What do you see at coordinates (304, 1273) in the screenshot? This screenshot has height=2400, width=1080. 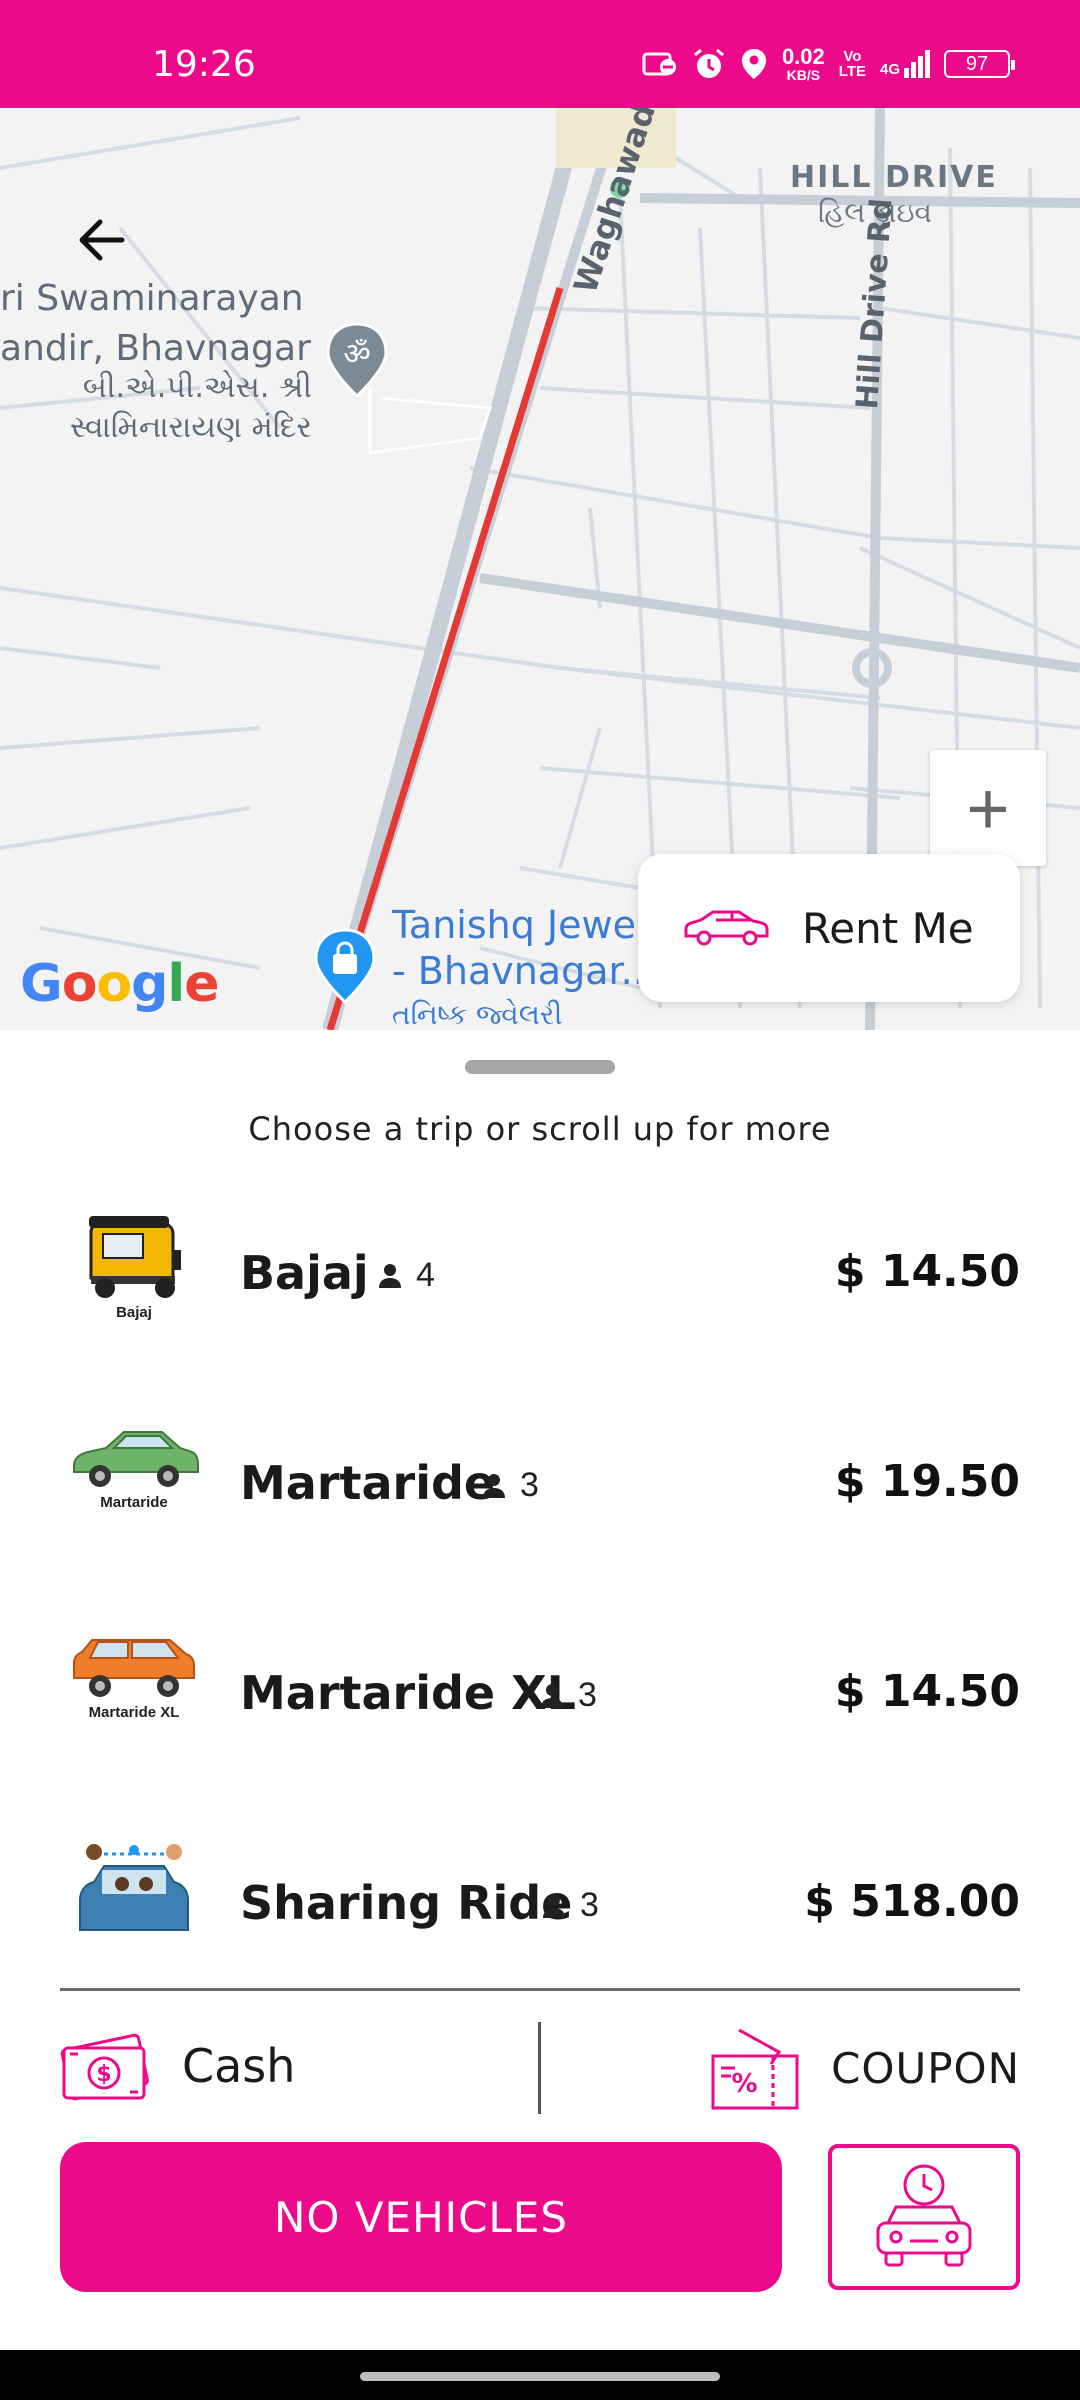 I see `ride-name: Bajaj` at bounding box center [304, 1273].